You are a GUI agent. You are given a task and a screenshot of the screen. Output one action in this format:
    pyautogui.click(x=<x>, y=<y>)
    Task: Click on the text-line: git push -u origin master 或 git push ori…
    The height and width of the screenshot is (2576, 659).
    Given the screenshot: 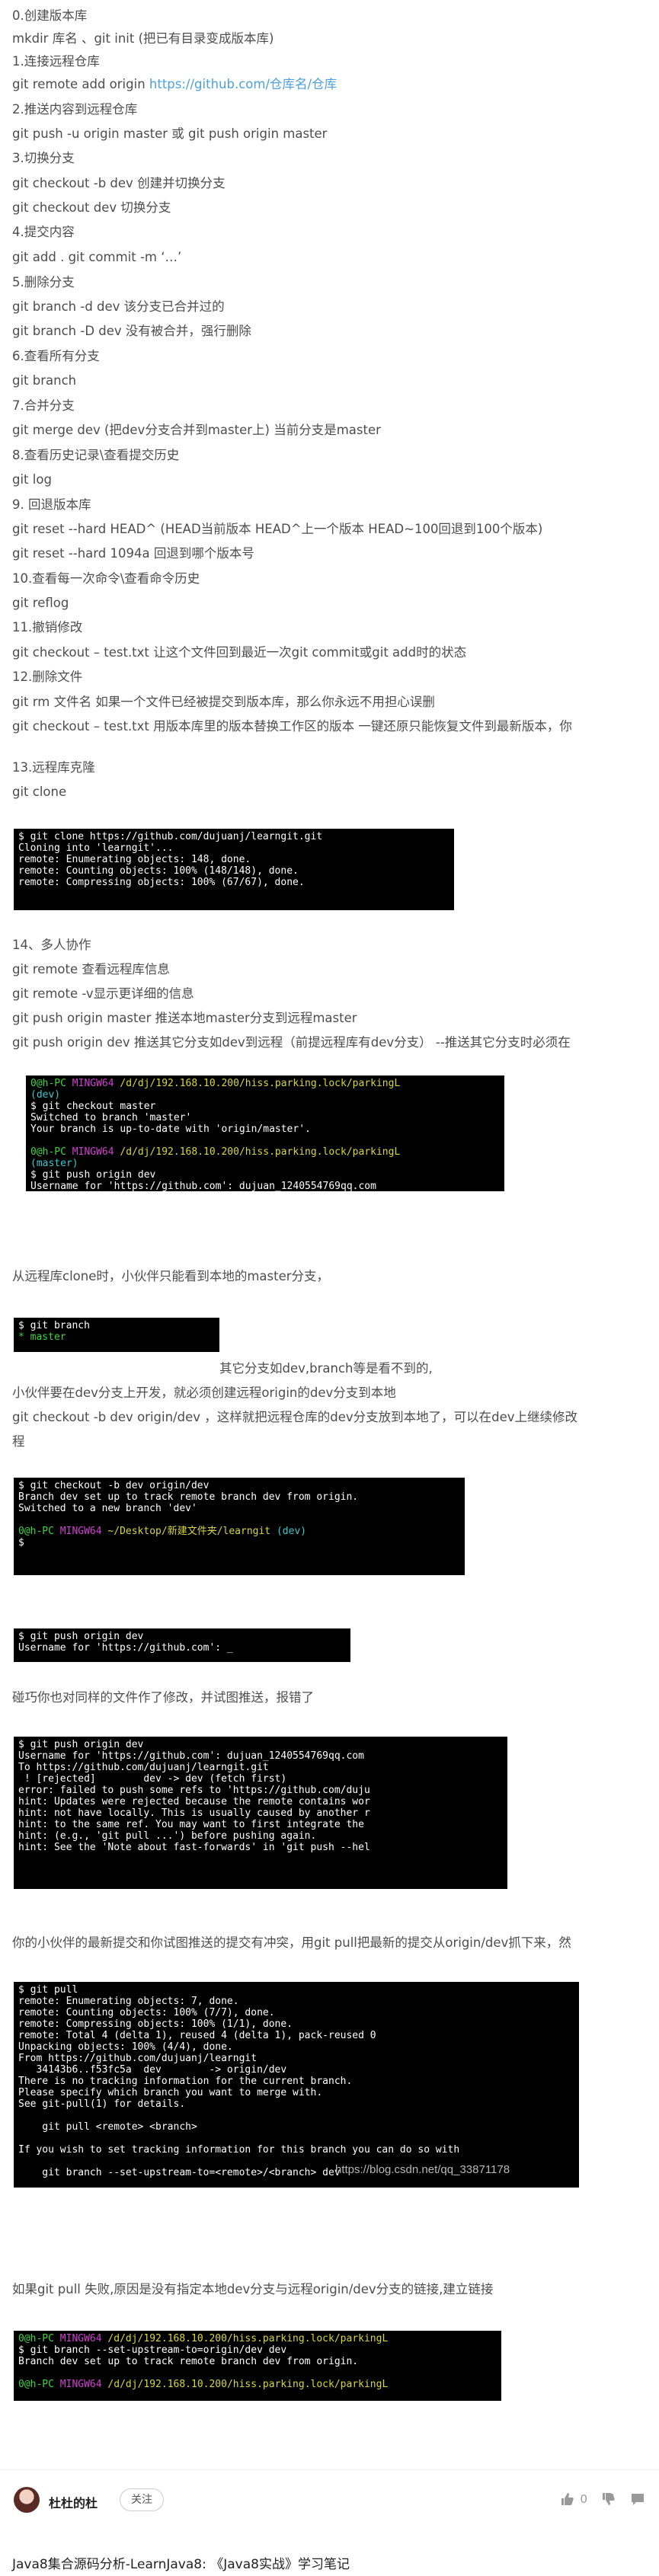 What is the action you would take?
    pyautogui.click(x=170, y=134)
    